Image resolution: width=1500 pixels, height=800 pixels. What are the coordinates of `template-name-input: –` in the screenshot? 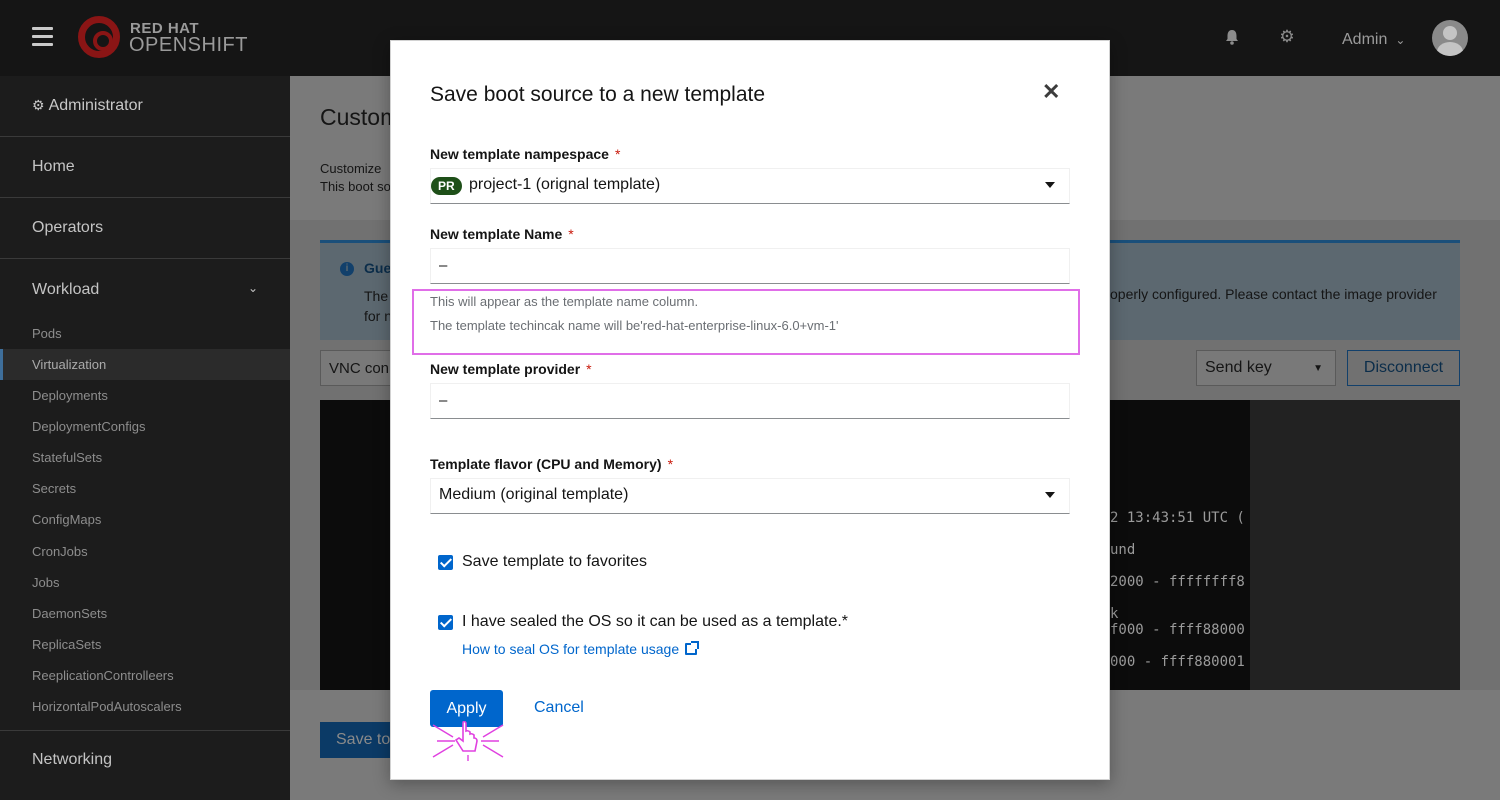 It's located at (750, 266).